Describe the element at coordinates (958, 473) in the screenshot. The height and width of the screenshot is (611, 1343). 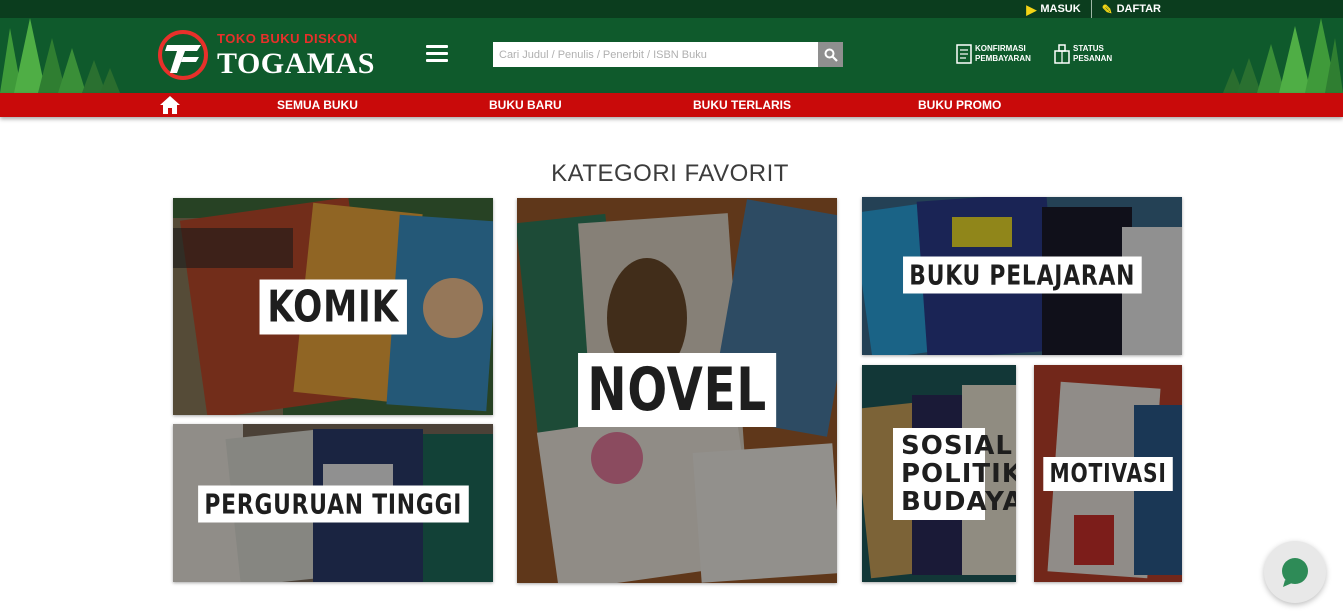
I see `label-line-politik: POLITIK` at that location.